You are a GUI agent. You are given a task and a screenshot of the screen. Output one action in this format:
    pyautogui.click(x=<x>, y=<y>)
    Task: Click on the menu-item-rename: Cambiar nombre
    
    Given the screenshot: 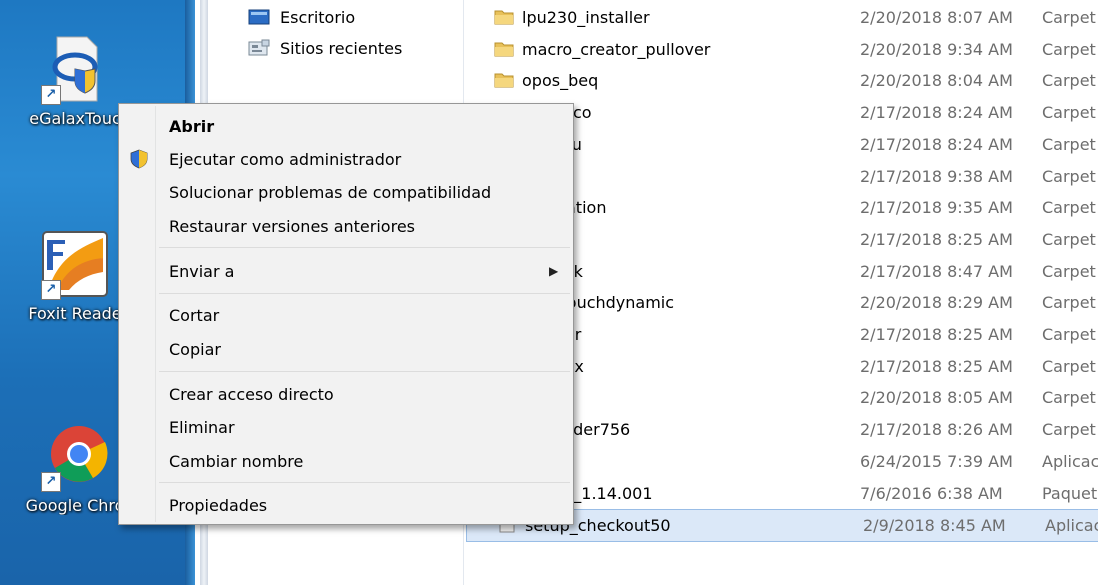 What is the action you would take?
    pyautogui.click(x=236, y=461)
    